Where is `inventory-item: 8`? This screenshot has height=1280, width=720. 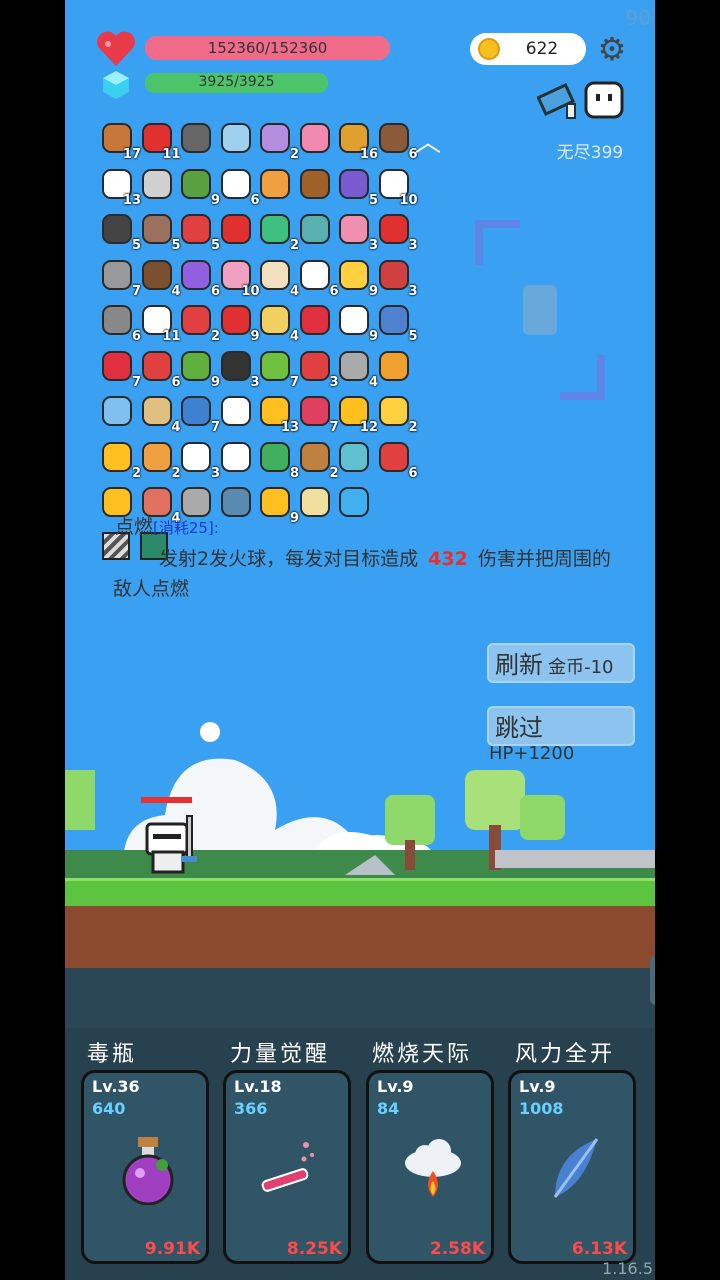 inventory-item: 8 is located at coordinates (278, 460).